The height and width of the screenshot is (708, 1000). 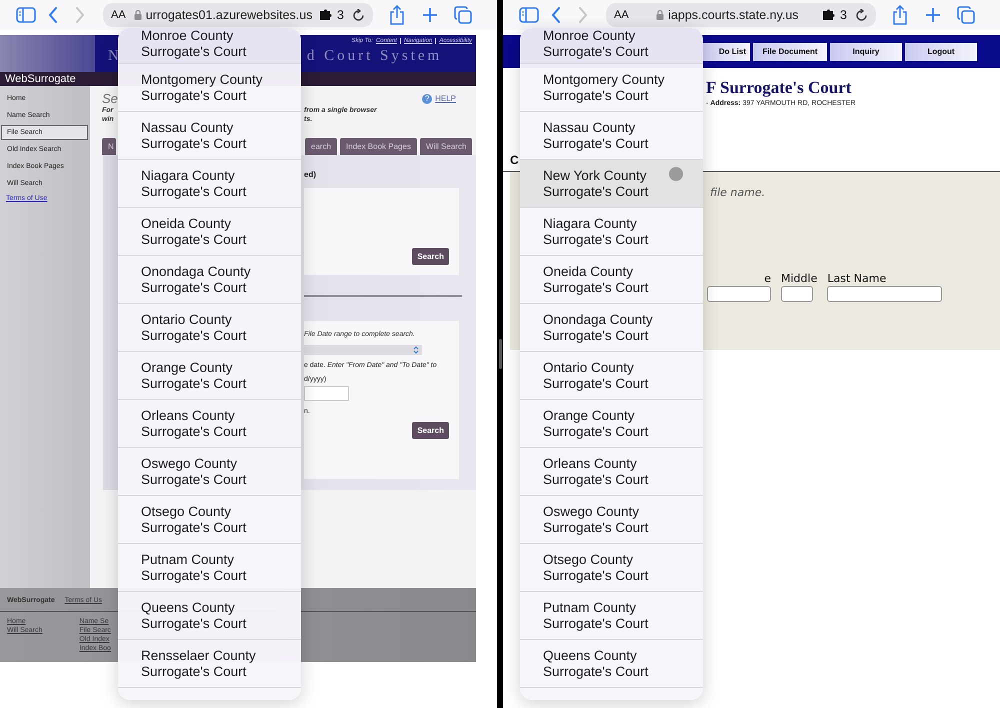 I want to click on date-input, so click(x=326, y=393).